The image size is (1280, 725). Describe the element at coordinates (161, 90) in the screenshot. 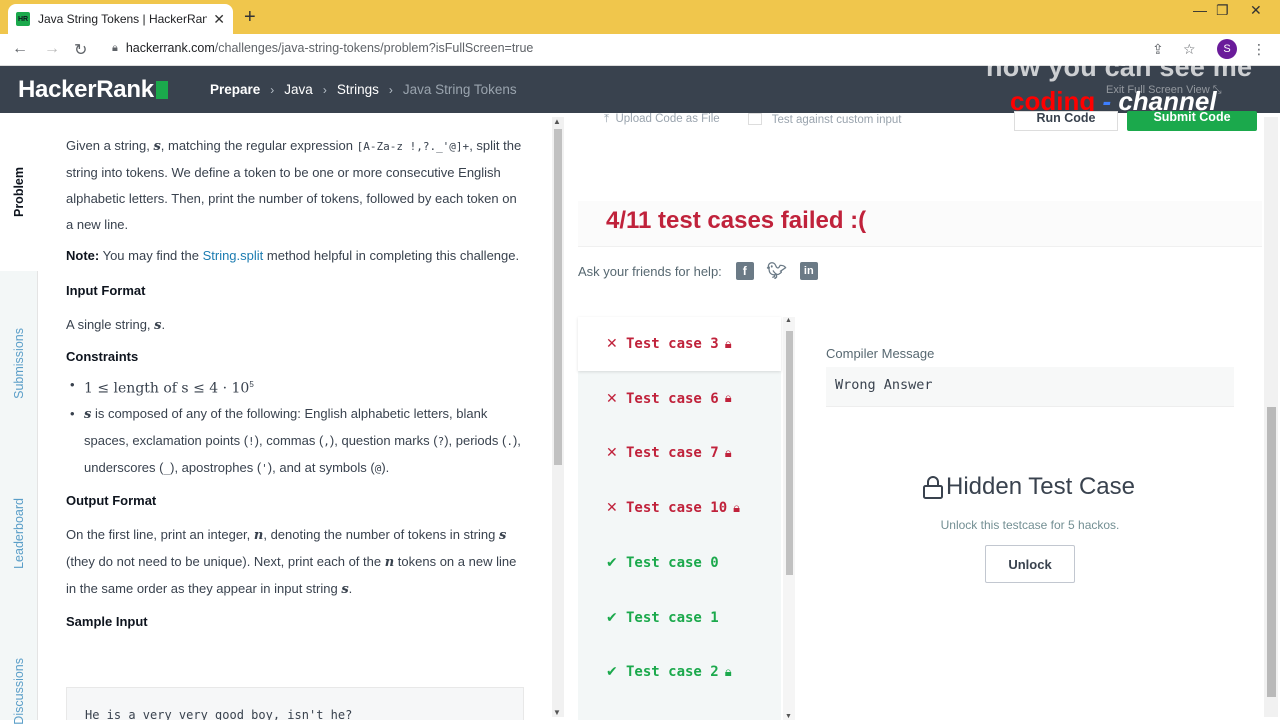

I see `logo-mark-icon` at that location.